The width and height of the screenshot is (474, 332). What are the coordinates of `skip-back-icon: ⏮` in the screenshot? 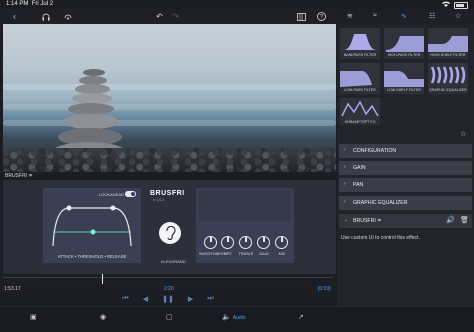 It's located at (125, 299).